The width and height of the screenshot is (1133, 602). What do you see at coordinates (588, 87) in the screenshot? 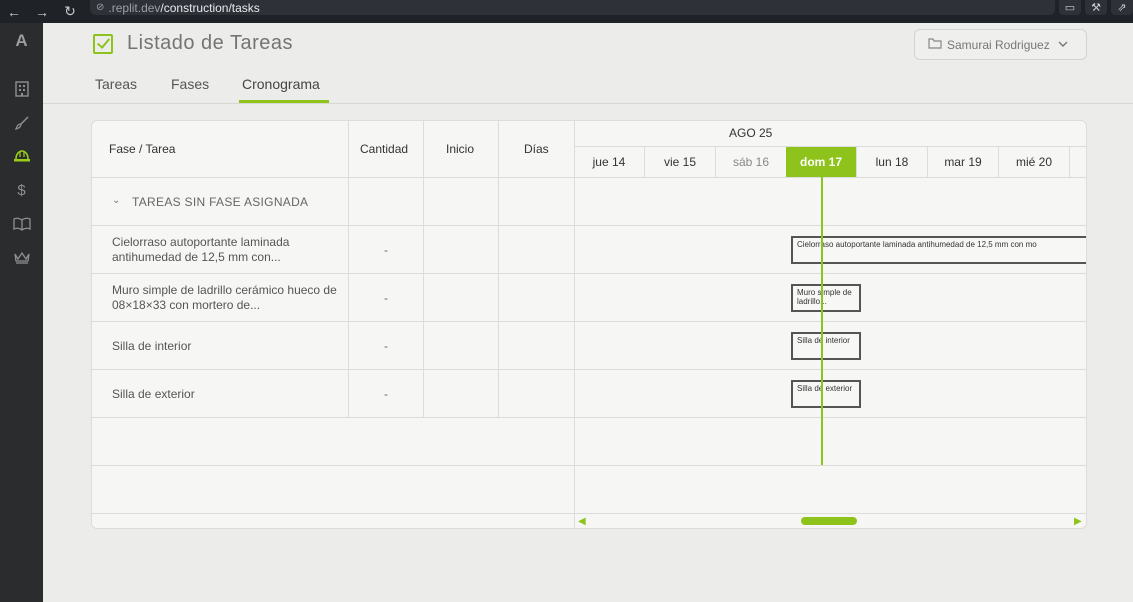
I see `tab-bar: Tareas Fases Cronograma` at bounding box center [588, 87].